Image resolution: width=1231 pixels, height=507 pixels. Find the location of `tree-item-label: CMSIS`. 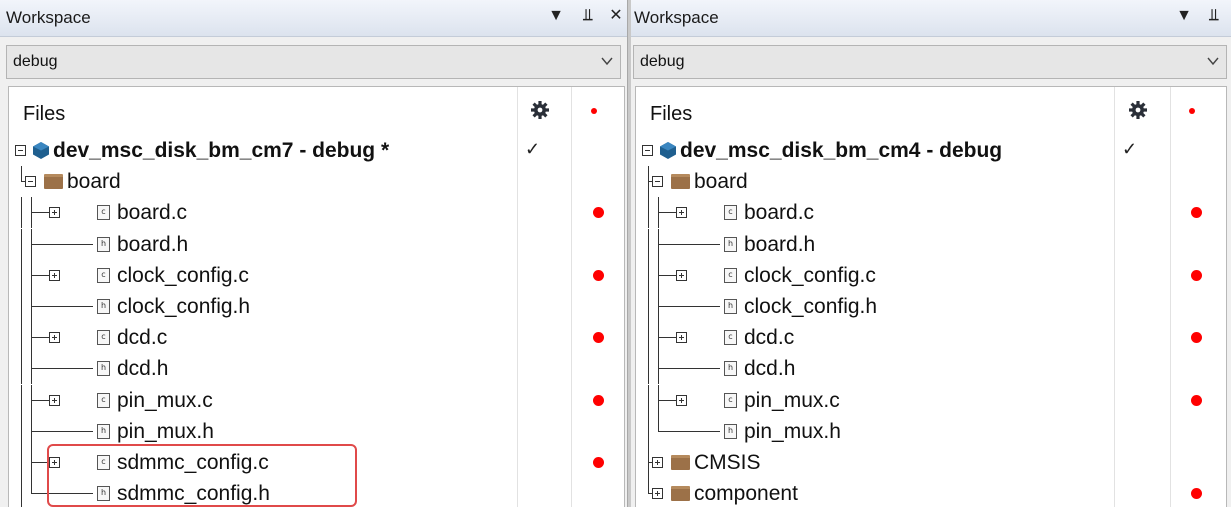

tree-item-label: CMSIS is located at coordinates (727, 462).